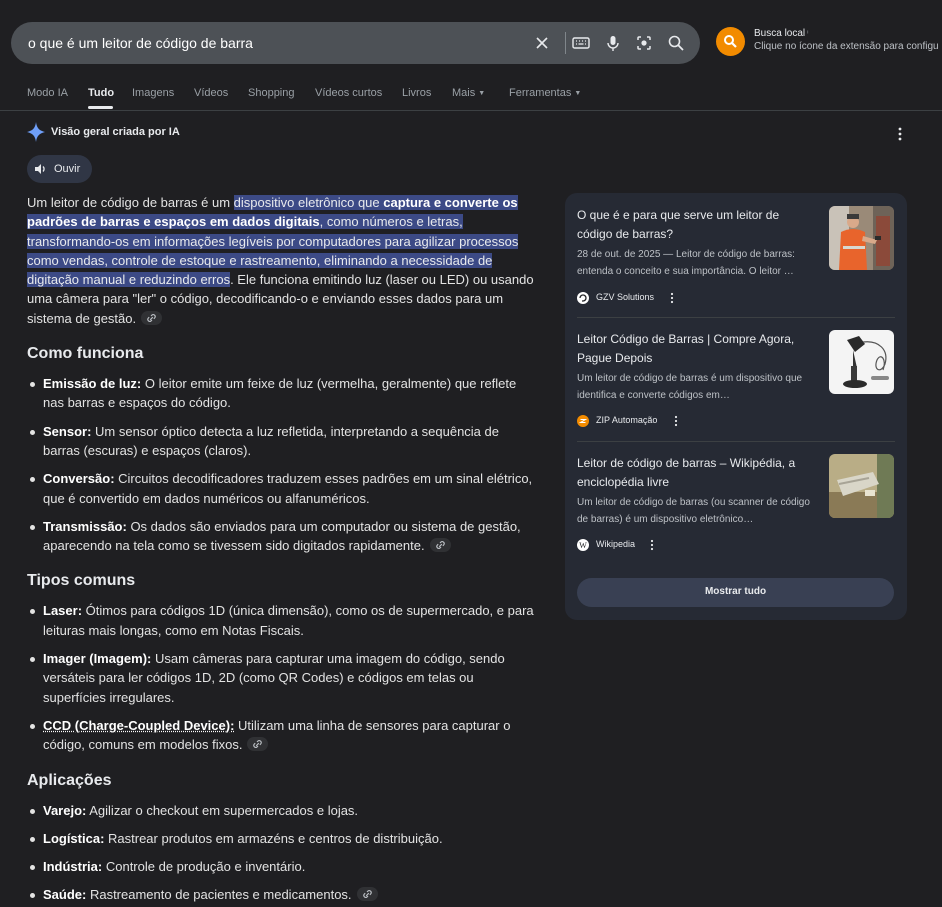 The width and height of the screenshot is (942, 907). I want to click on tab-shopping: Shopping, so click(271, 93).